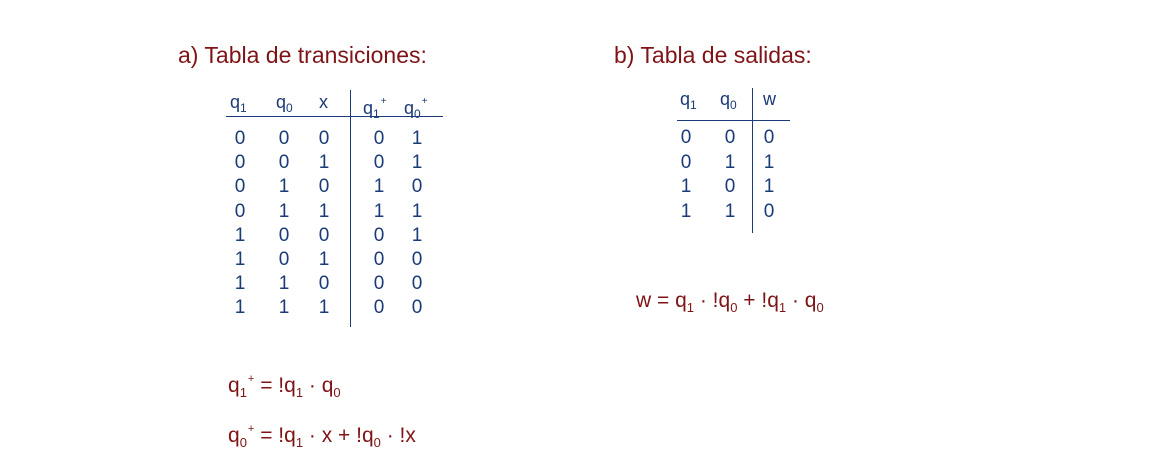 This screenshot has width=1155, height=461. Describe the element at coordinates (769, 99) in the screenshot. I see `header-w: w` at that location.